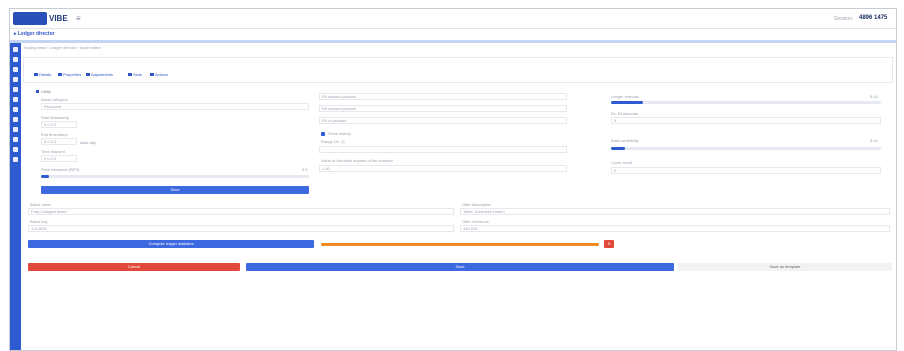  What do you see at coordinates (15, 69) in the screenshot?
I see `ledger-icon` at bounding box center [15, 69].